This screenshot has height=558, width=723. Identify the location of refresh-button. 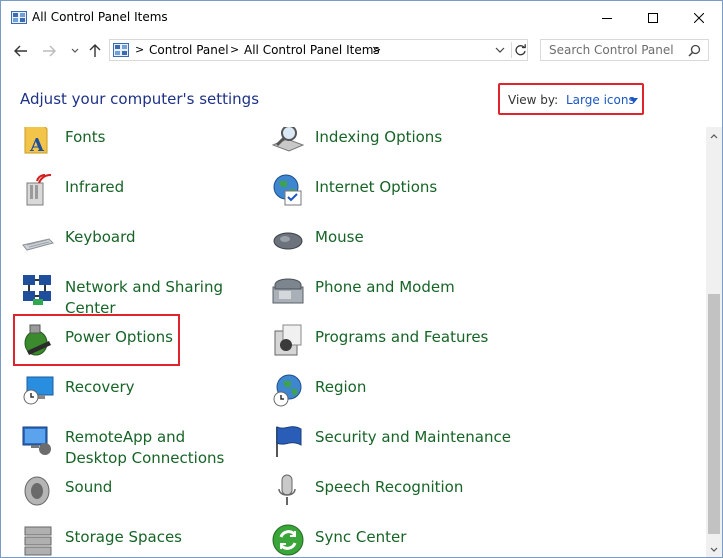
(519, 50).